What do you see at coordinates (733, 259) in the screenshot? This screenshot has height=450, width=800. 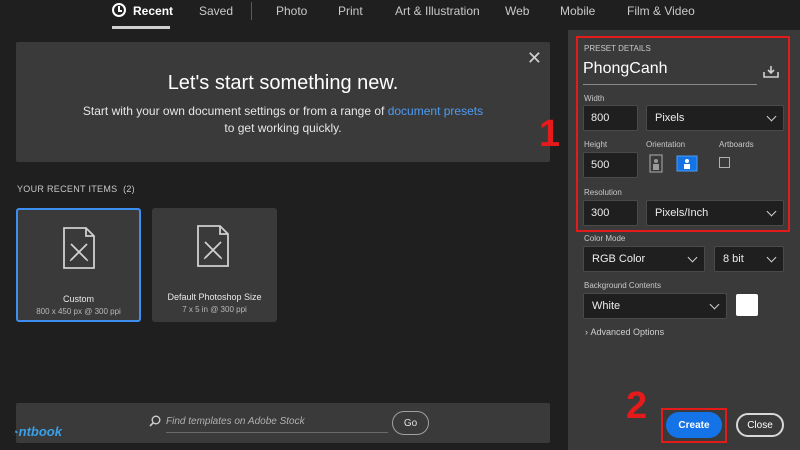 I see `bit-depth-value: 8 bit` at bounding box center [733, 259].